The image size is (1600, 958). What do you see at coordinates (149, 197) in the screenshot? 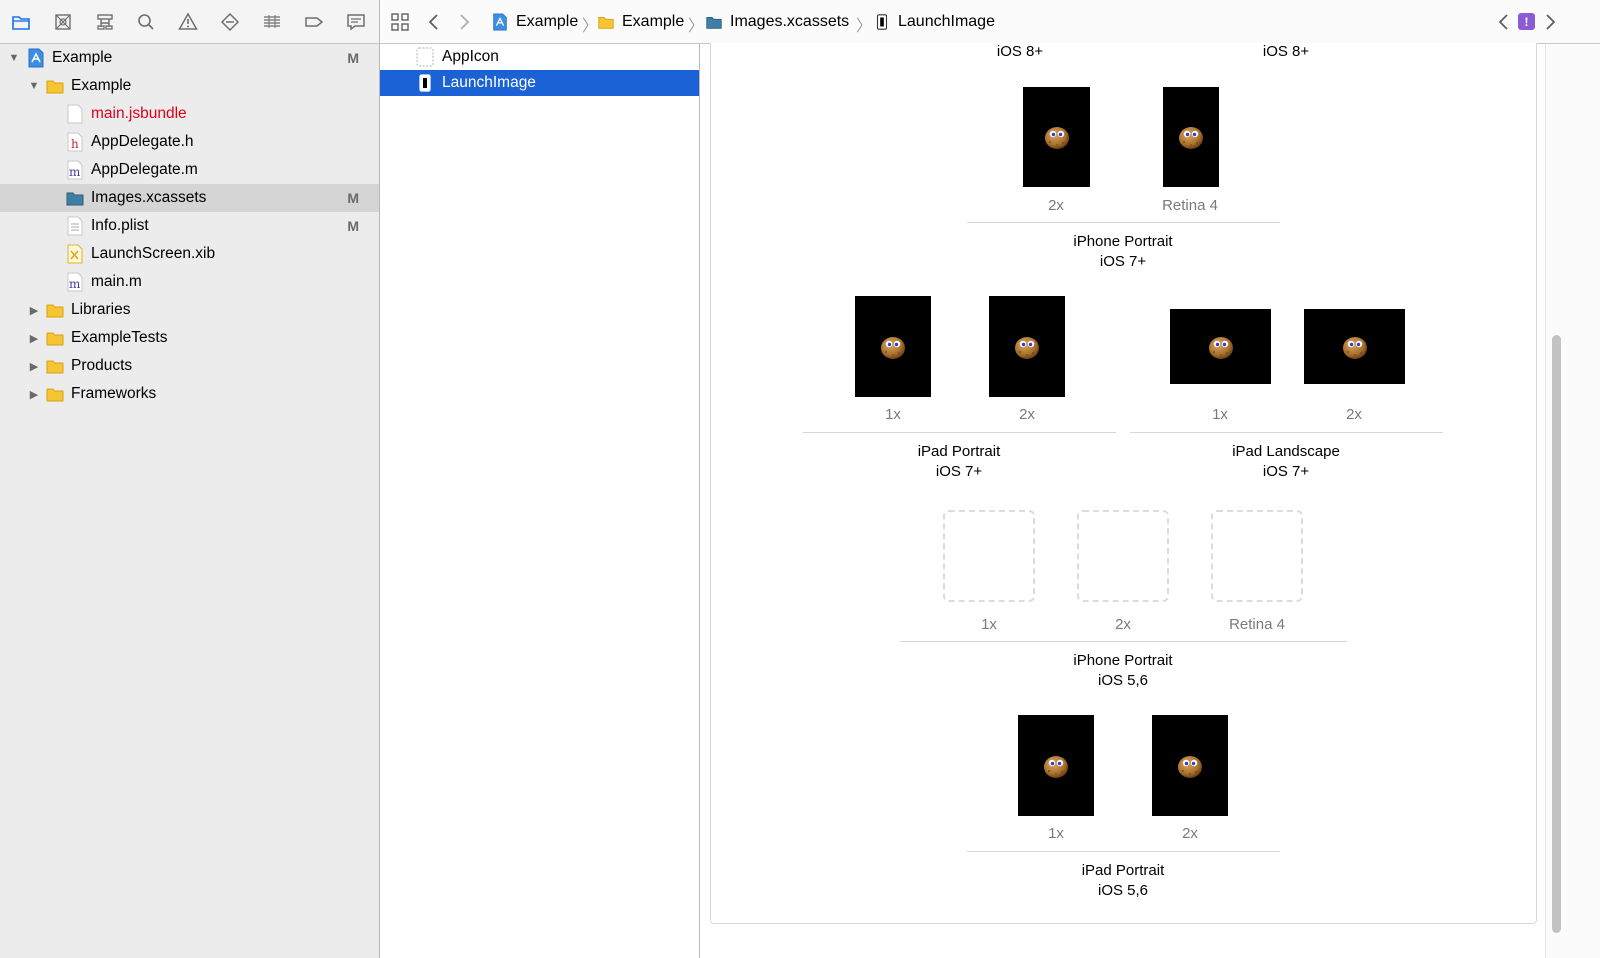
I see `tree-item-label: Images.xcassets` at bounding box center [149, 197].